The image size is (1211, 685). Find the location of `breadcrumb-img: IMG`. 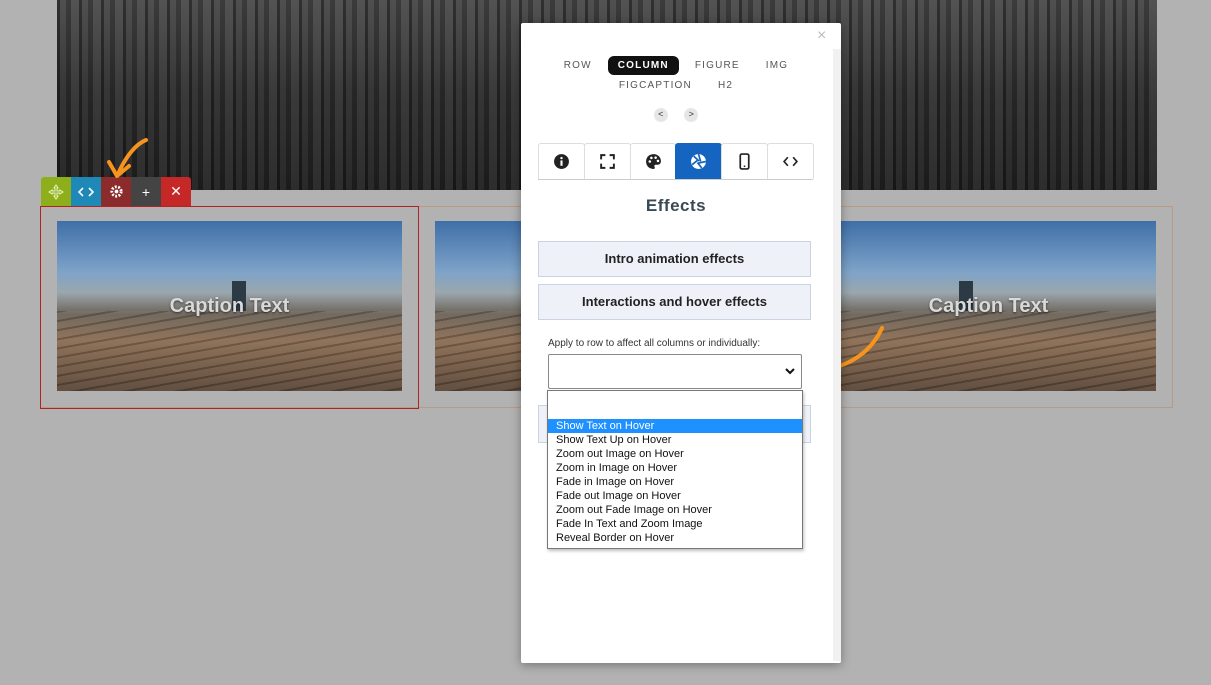

breadcrumb-img: IMG is located at coordinates (777, 65).